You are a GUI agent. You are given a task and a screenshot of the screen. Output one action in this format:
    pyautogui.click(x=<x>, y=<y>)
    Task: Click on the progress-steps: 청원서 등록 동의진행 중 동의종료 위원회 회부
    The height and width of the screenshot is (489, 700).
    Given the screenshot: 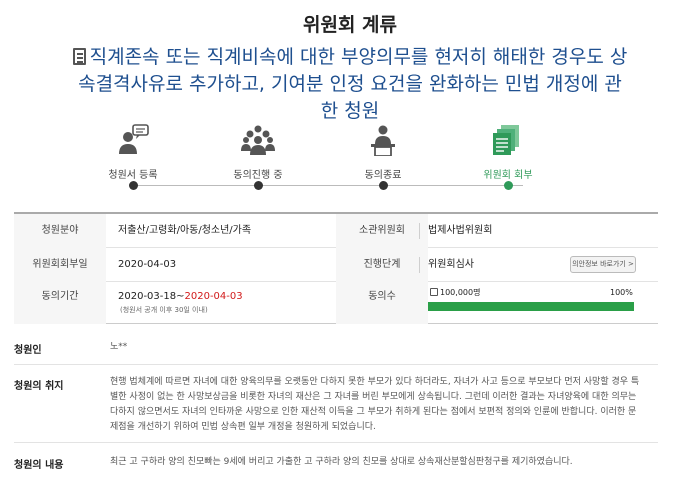 What is the action you would take?
    pyautogui.click(x=328, y=159)
    